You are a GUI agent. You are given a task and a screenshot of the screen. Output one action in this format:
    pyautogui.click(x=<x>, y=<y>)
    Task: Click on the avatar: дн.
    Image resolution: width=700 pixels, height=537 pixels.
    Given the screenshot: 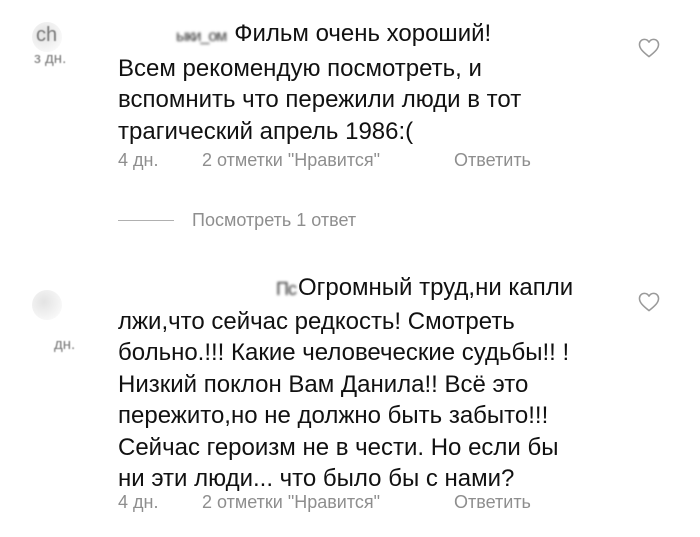 What is the action you would take?
    pyautogui.click(x=61, y=320)
    